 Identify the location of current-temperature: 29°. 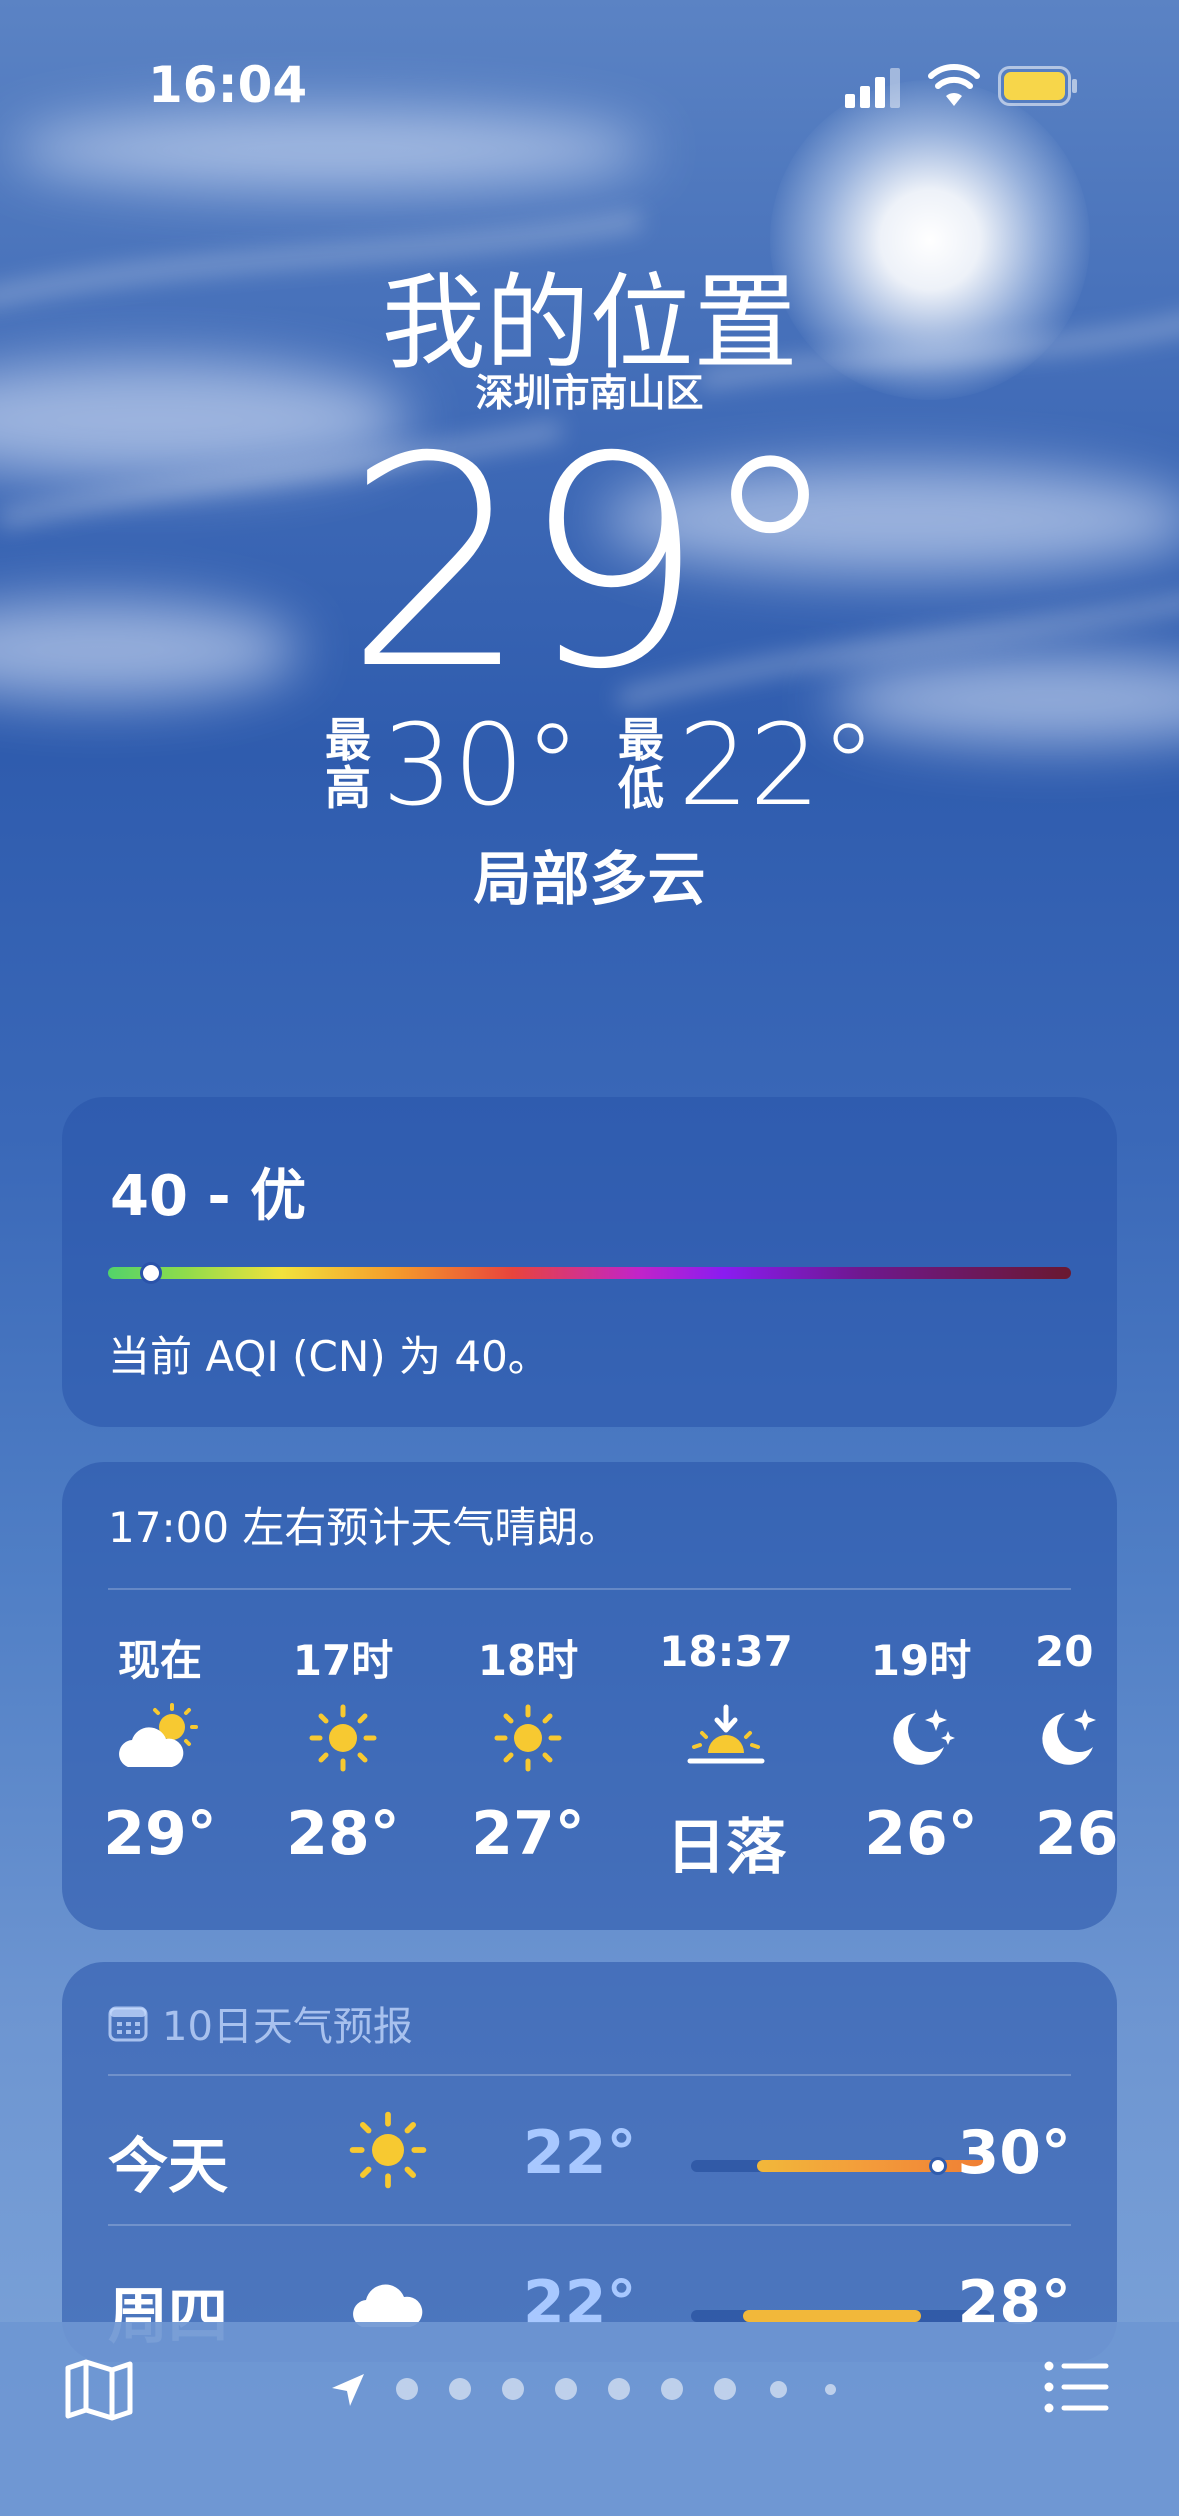
(593, 564).